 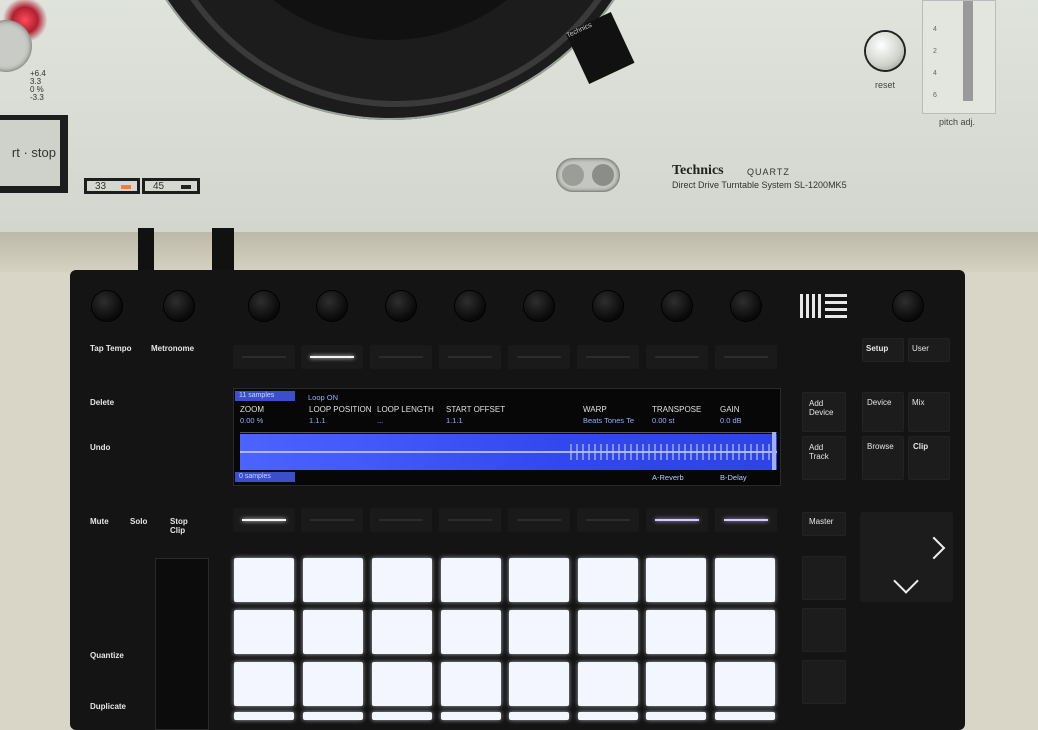 What do you see at coordinates (921, 446) in the screenshot?
I see `clip-label: Clip` at bounding box center [921, 446].